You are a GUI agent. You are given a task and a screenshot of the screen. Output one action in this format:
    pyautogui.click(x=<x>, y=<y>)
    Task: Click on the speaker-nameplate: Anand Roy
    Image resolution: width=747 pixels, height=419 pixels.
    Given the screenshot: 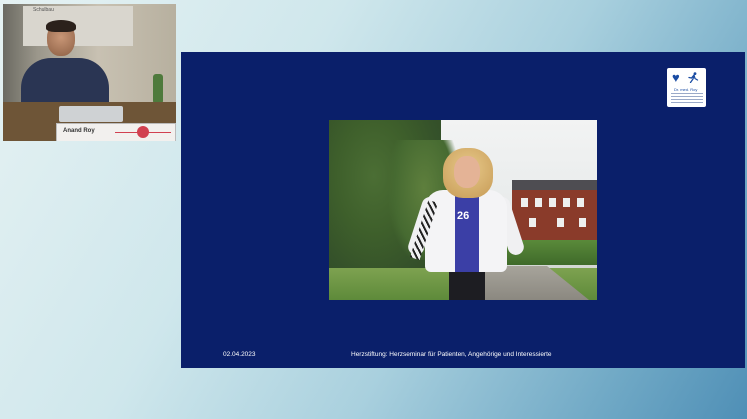 What is the action you would take?
    pyautogui.click(x=116, y=132)
    